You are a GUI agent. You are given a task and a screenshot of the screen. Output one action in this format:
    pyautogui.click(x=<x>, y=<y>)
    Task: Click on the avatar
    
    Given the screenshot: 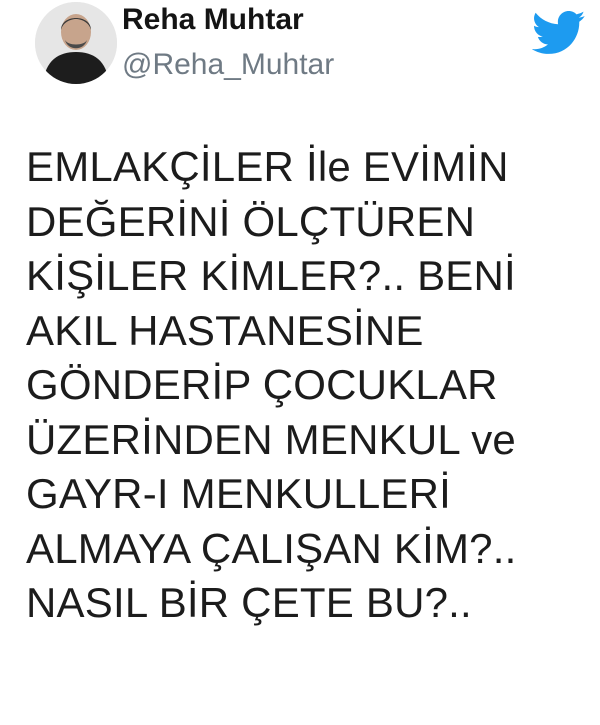 What is the action you would take?
    pyautogui.click(x=76, y=43)
    